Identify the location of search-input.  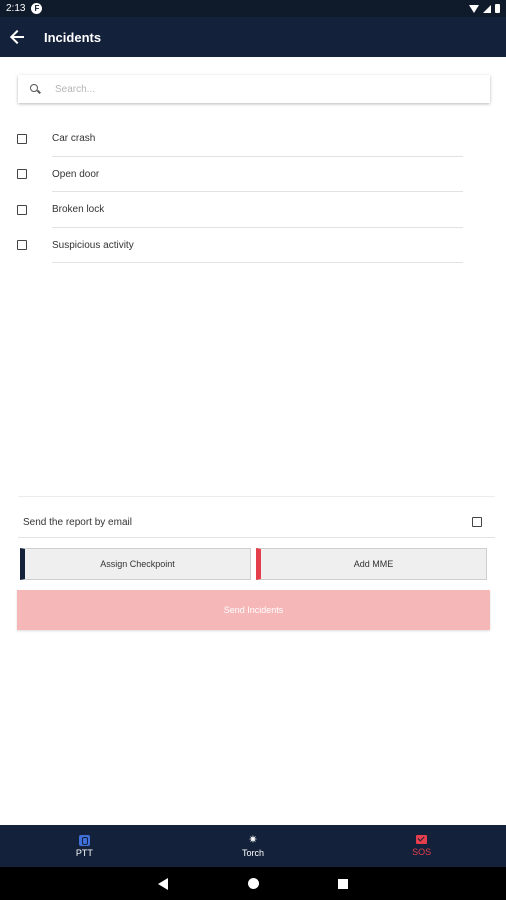
(255, 89).